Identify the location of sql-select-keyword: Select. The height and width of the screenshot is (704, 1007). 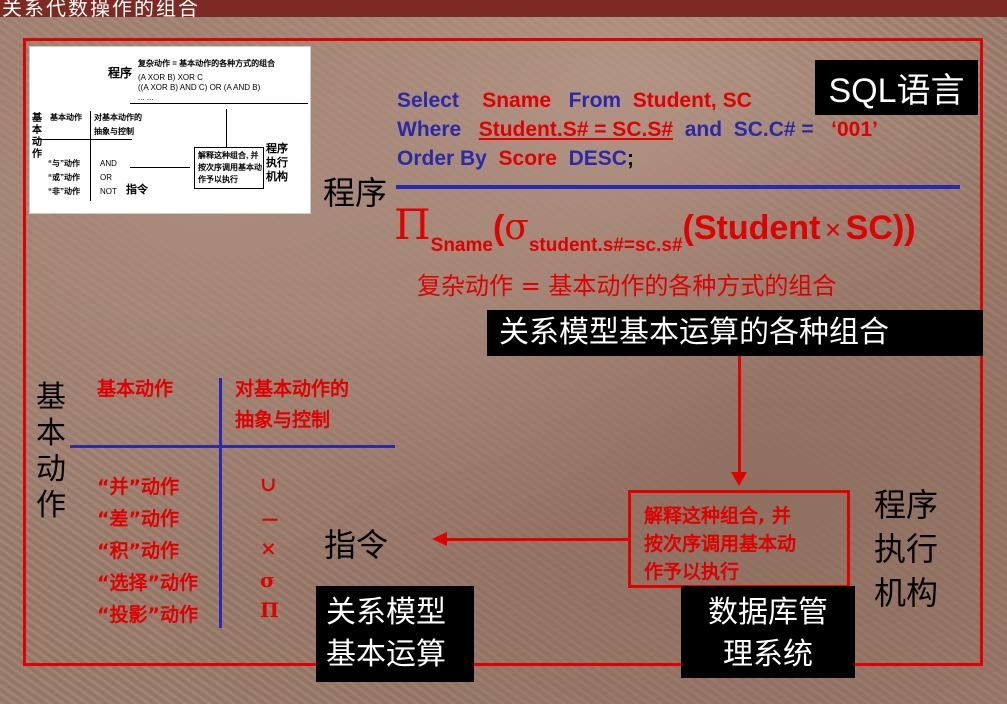
(428, 100).